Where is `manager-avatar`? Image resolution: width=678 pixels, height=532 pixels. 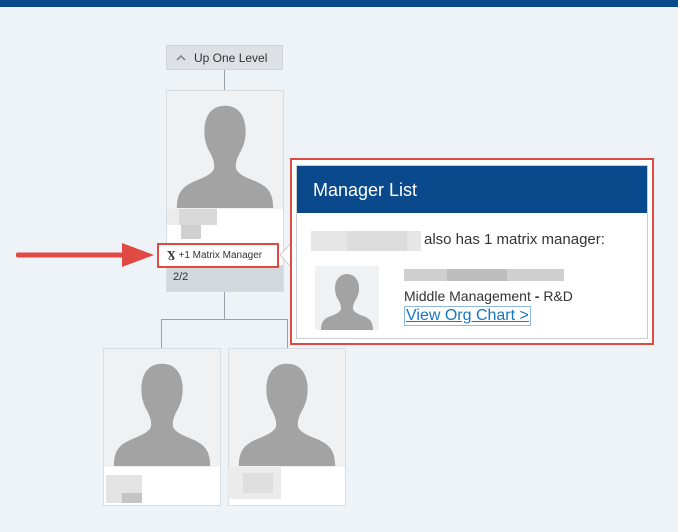
manager-avatar is located at coordinates (347, 298).